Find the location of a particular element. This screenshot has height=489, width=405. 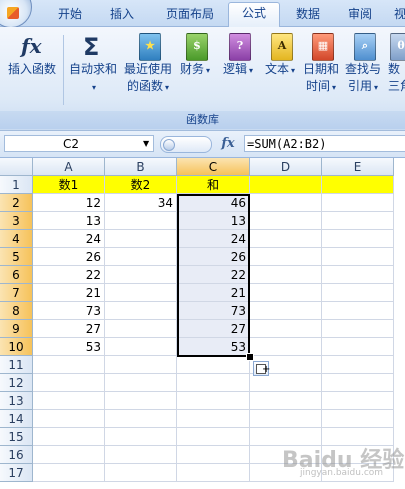

cell-e10 is located at coordinates (358, 347).